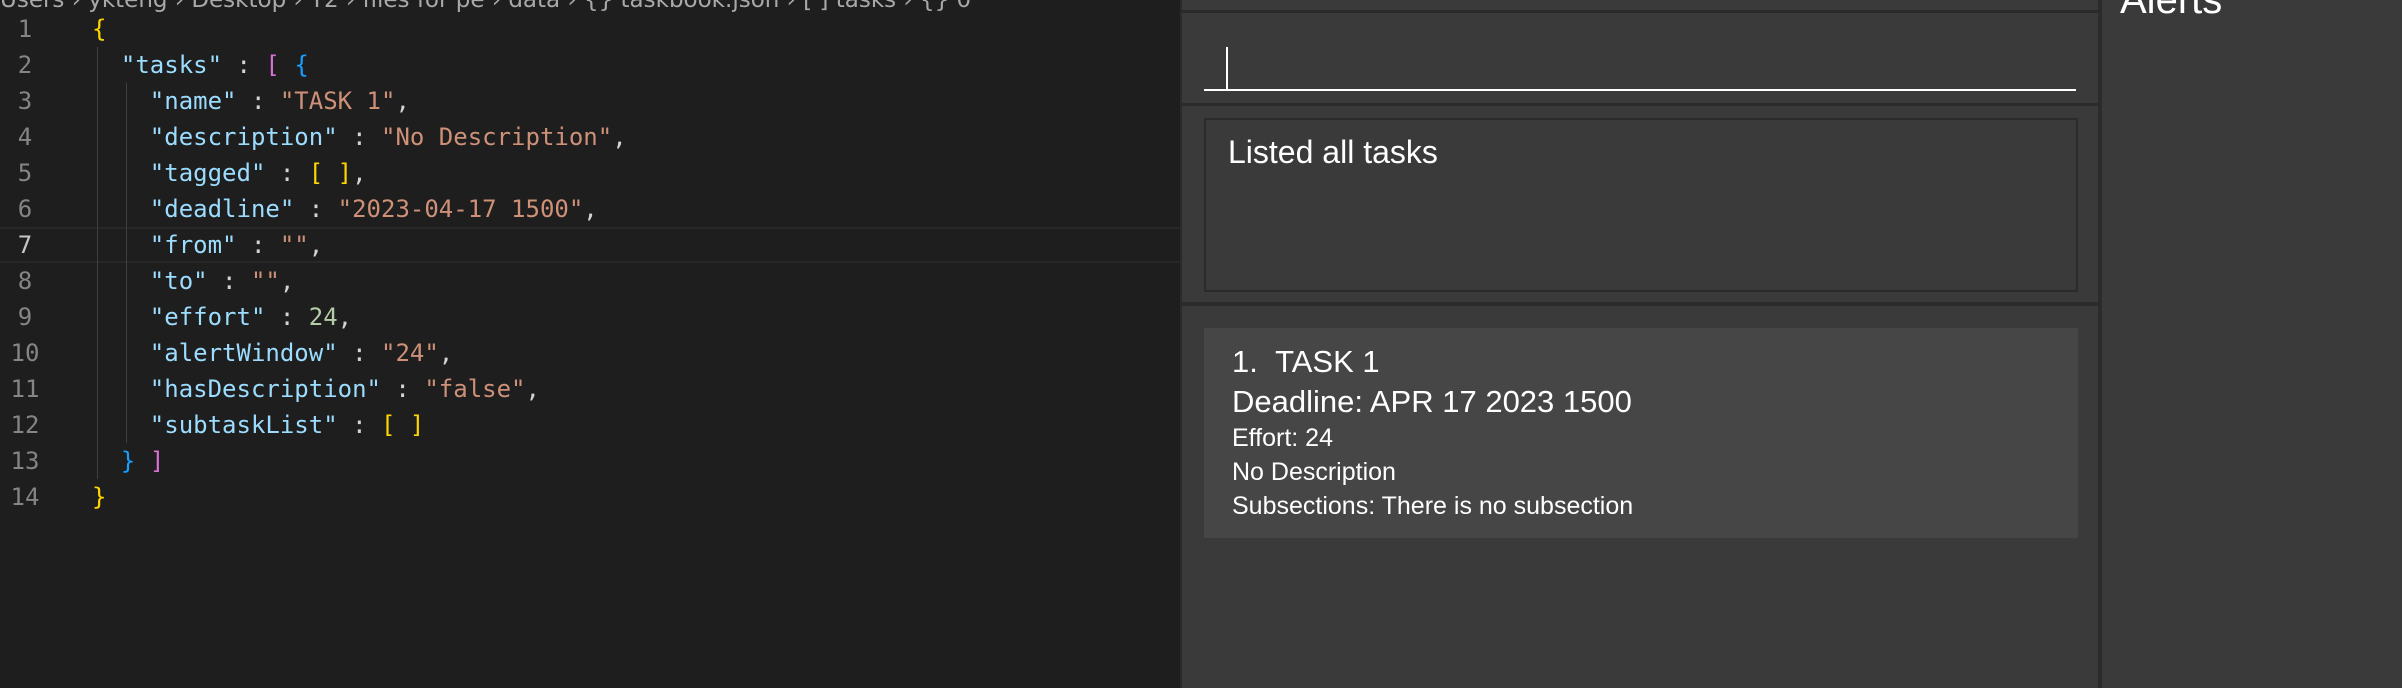 The width and height of the screenshot is (2402, 688). I want to click on code-token: 24, so click(323, 317).